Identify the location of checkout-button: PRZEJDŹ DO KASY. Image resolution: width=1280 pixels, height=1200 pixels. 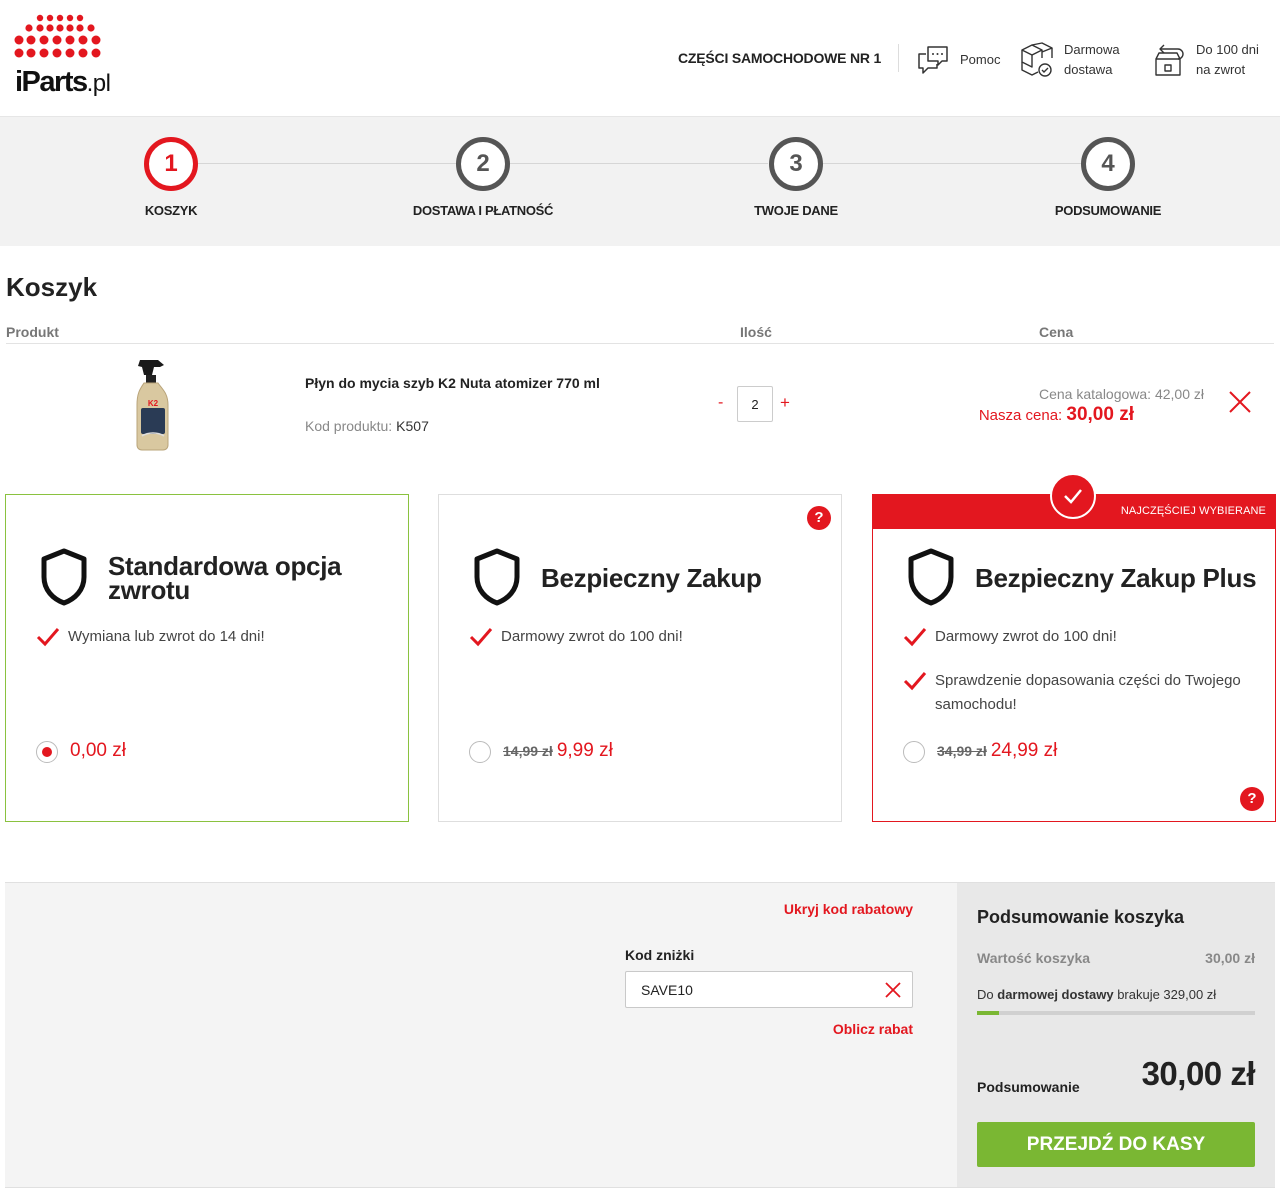
(1116, 1144).